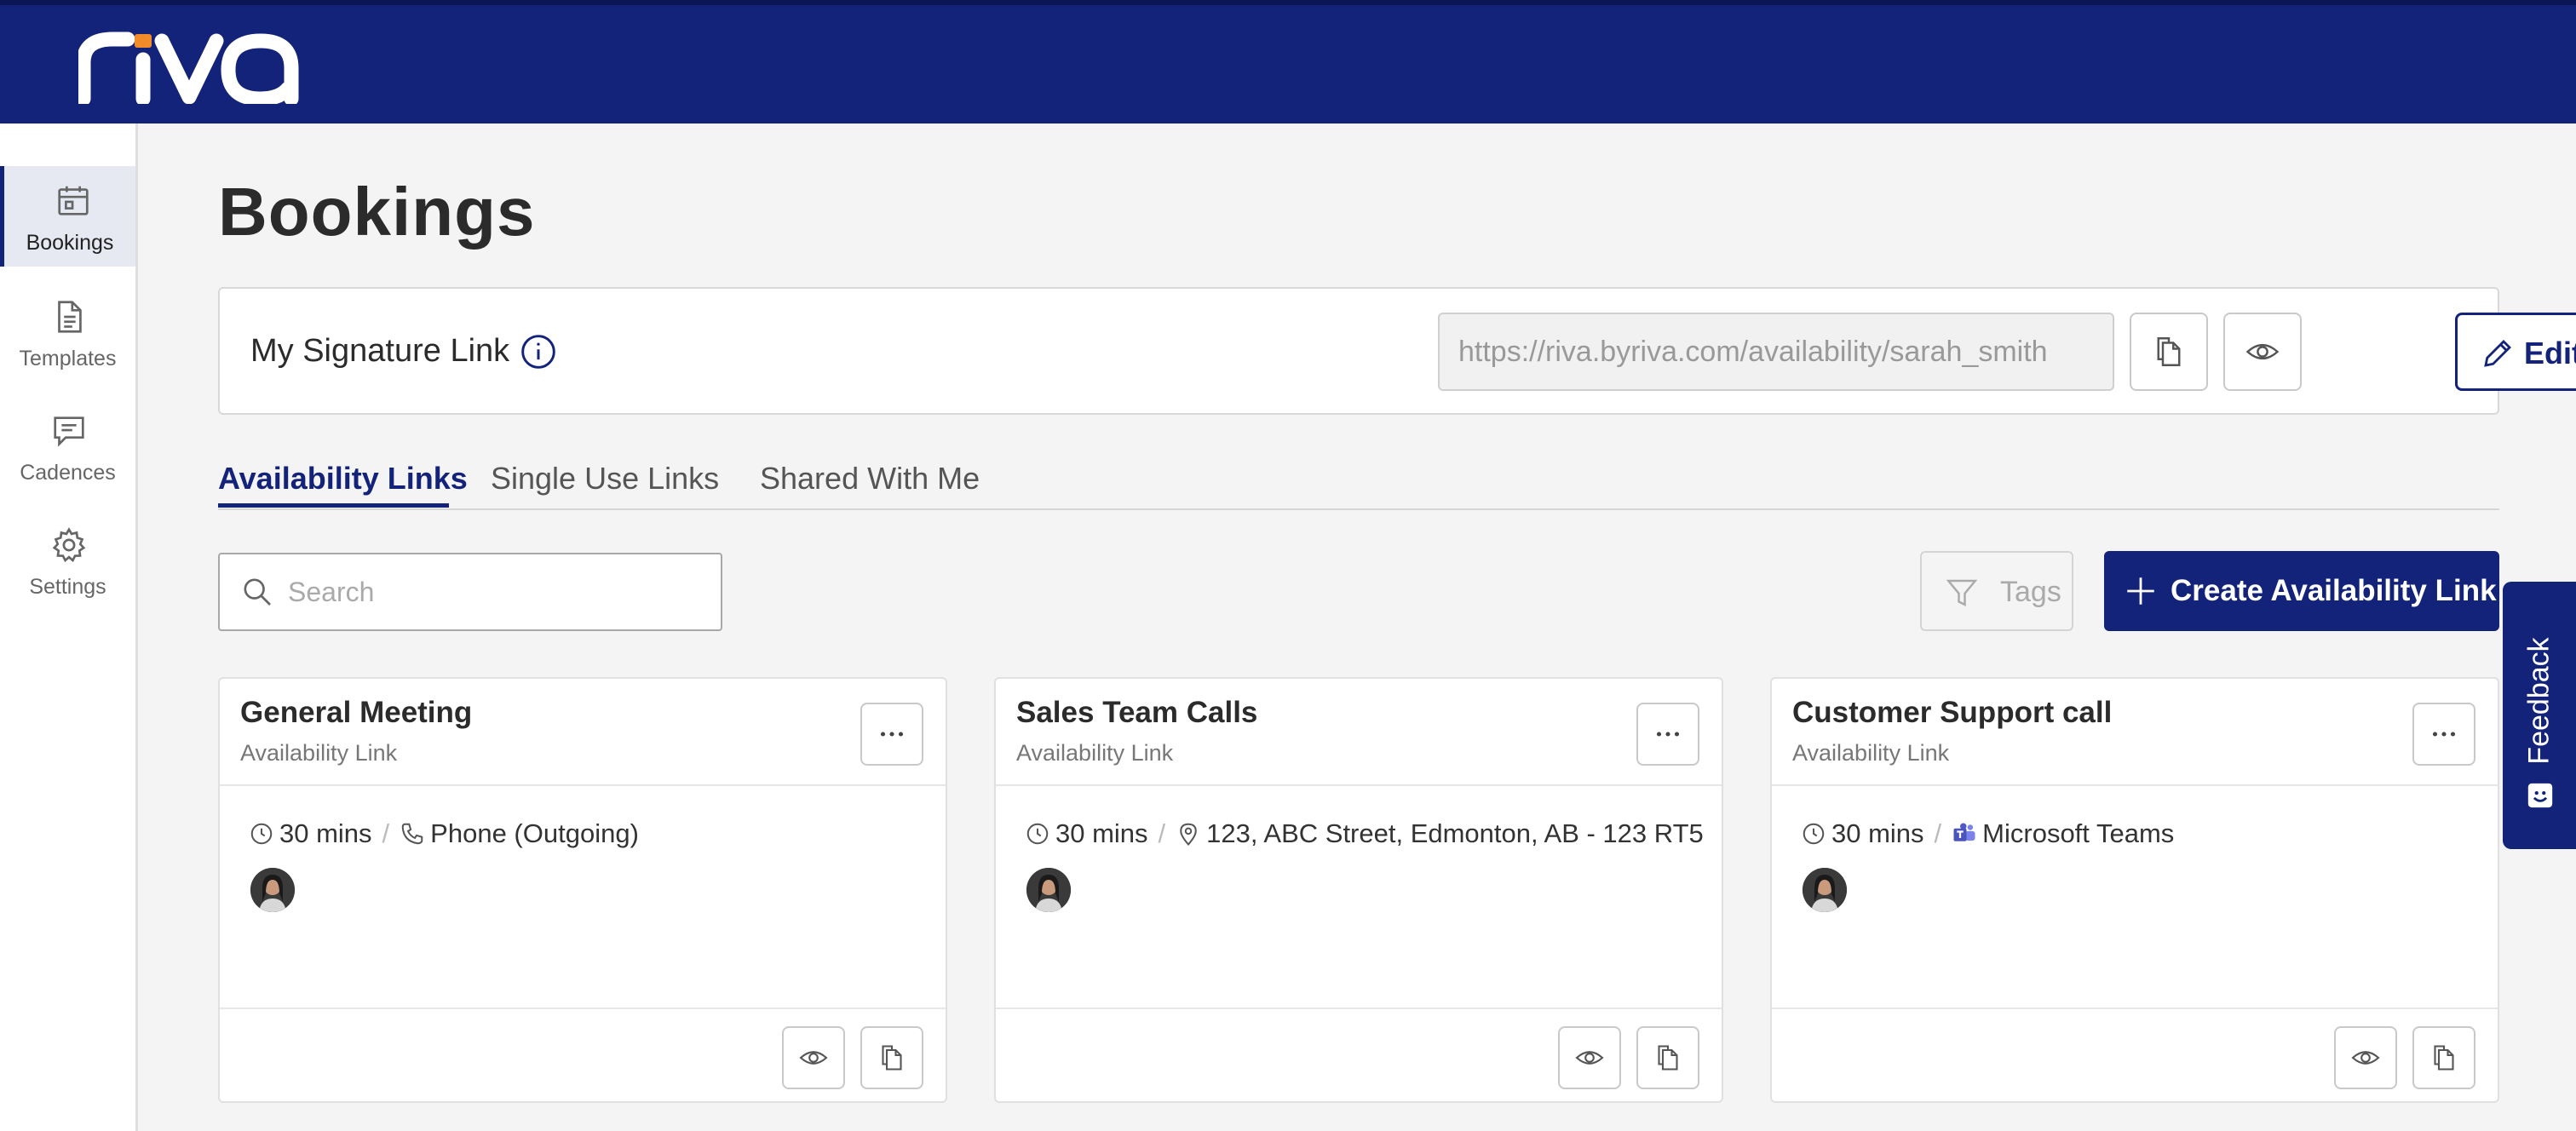  I want to click on create-availability-link-button: Create Availability Link, so click(2301, 591).